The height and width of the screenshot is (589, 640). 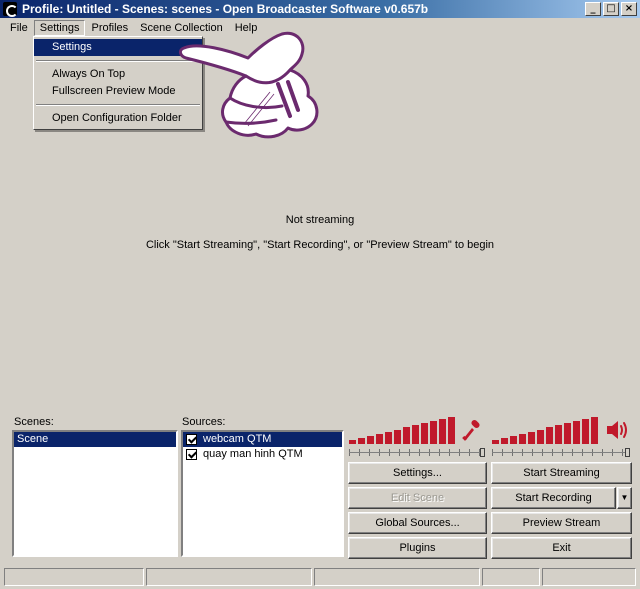 What do you see at coordinates (472, 430) in the screenshot?
I see `microphone-icon` at bounding box center [472, 430].